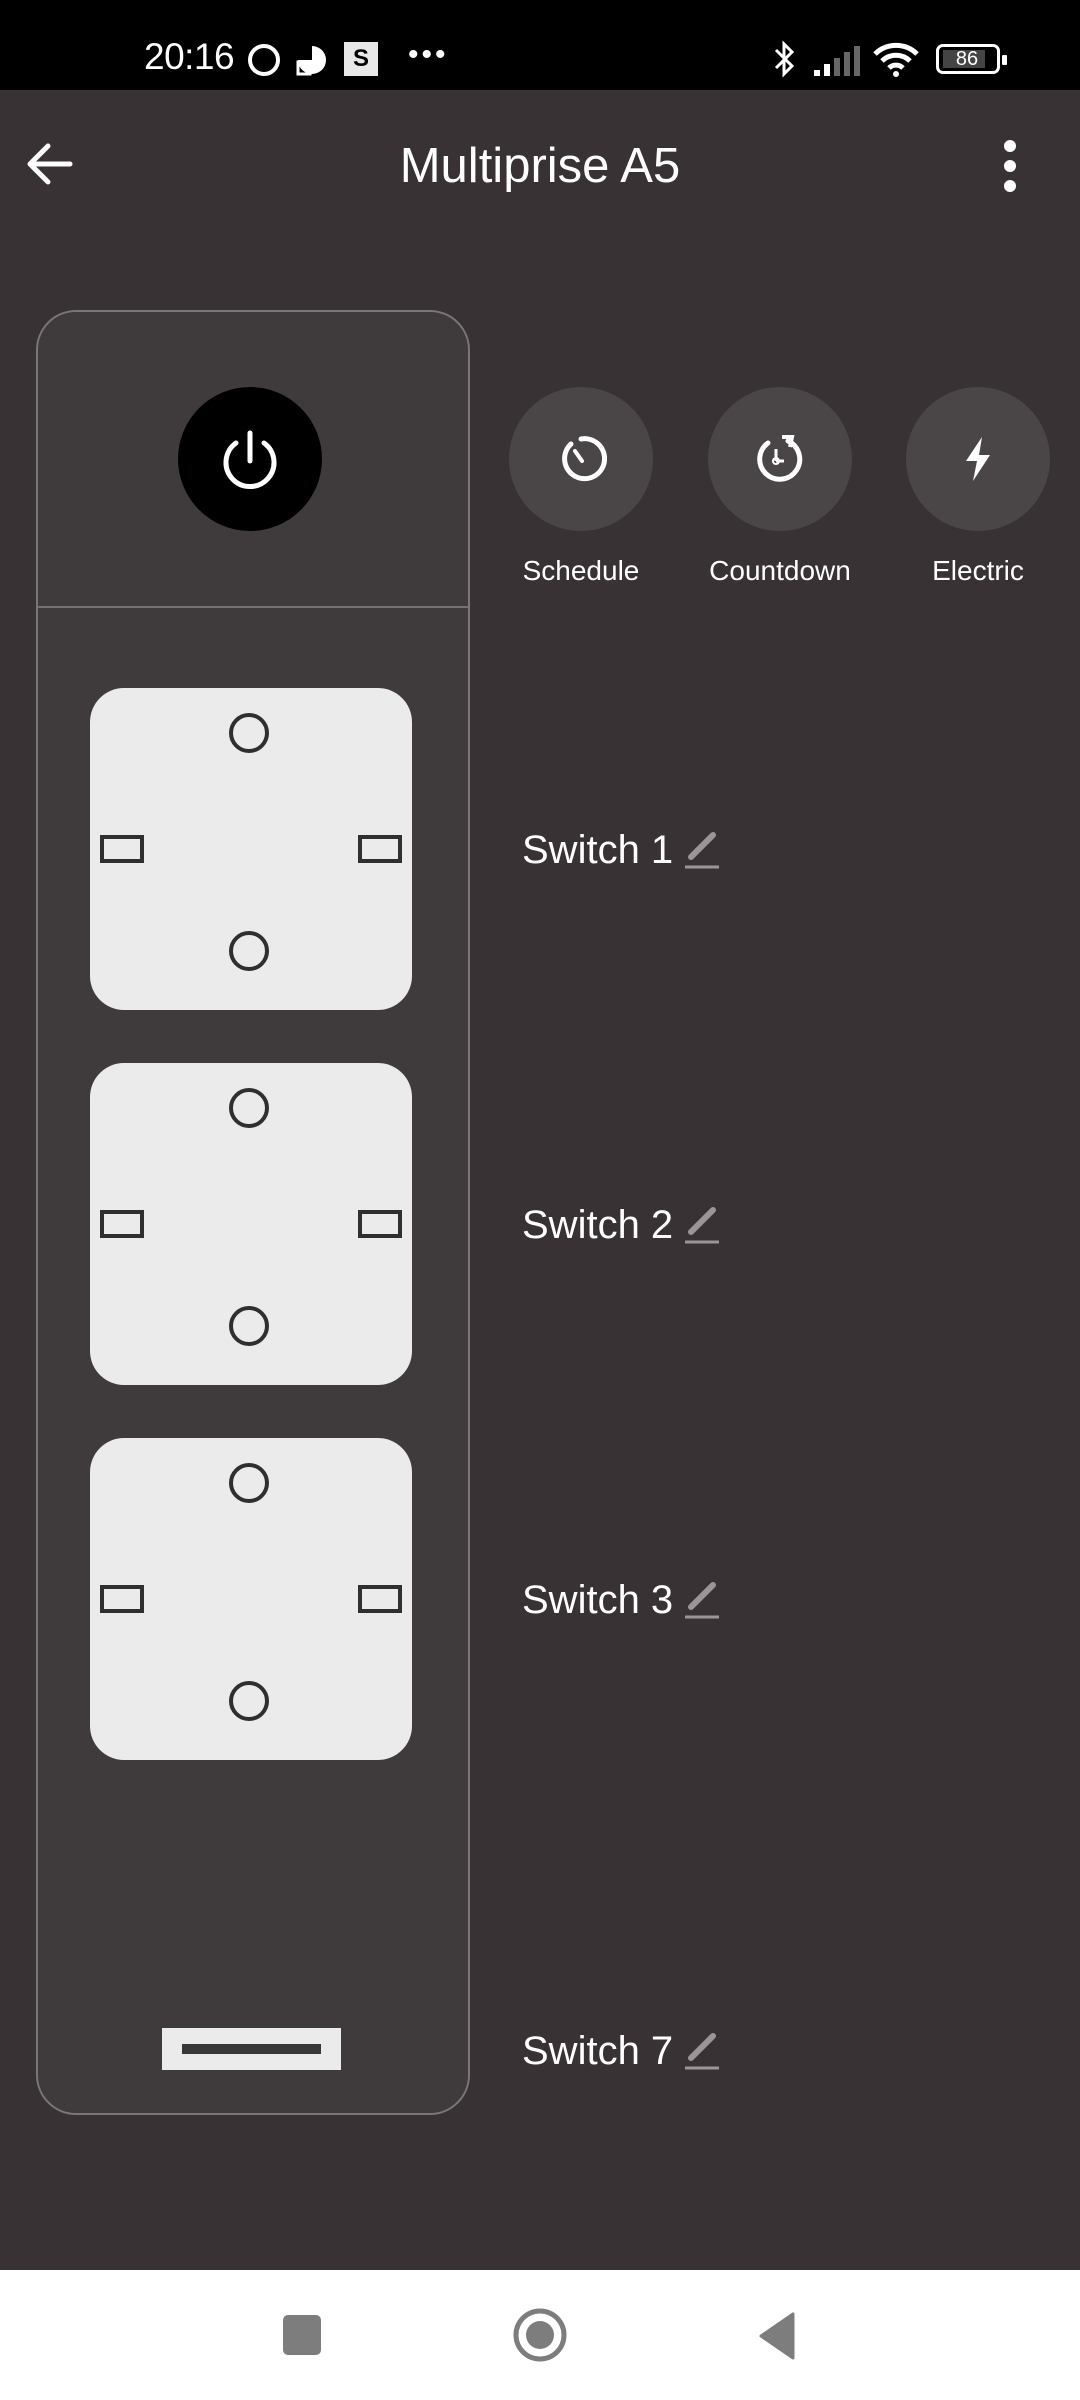  What do you see at coordinates (311, 61) in the screenshot?
I see `pie-notification-icon` at bounding box center [311, 61].